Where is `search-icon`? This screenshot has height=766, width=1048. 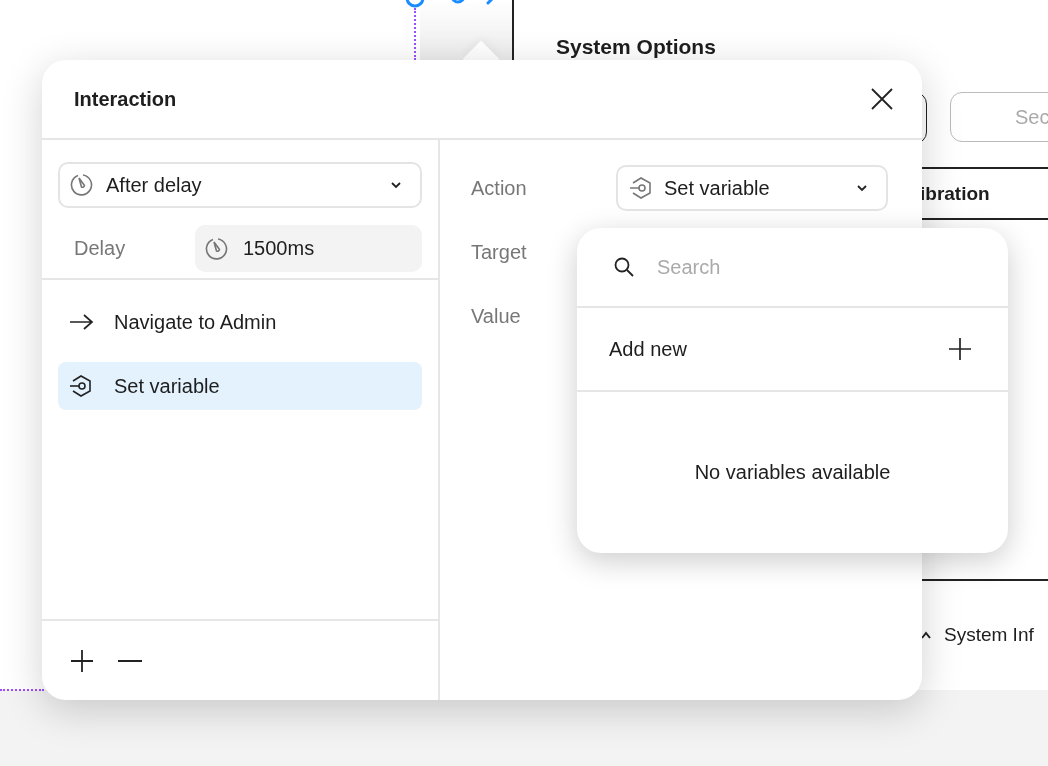
search-icon is located at coordinates (624, 267).